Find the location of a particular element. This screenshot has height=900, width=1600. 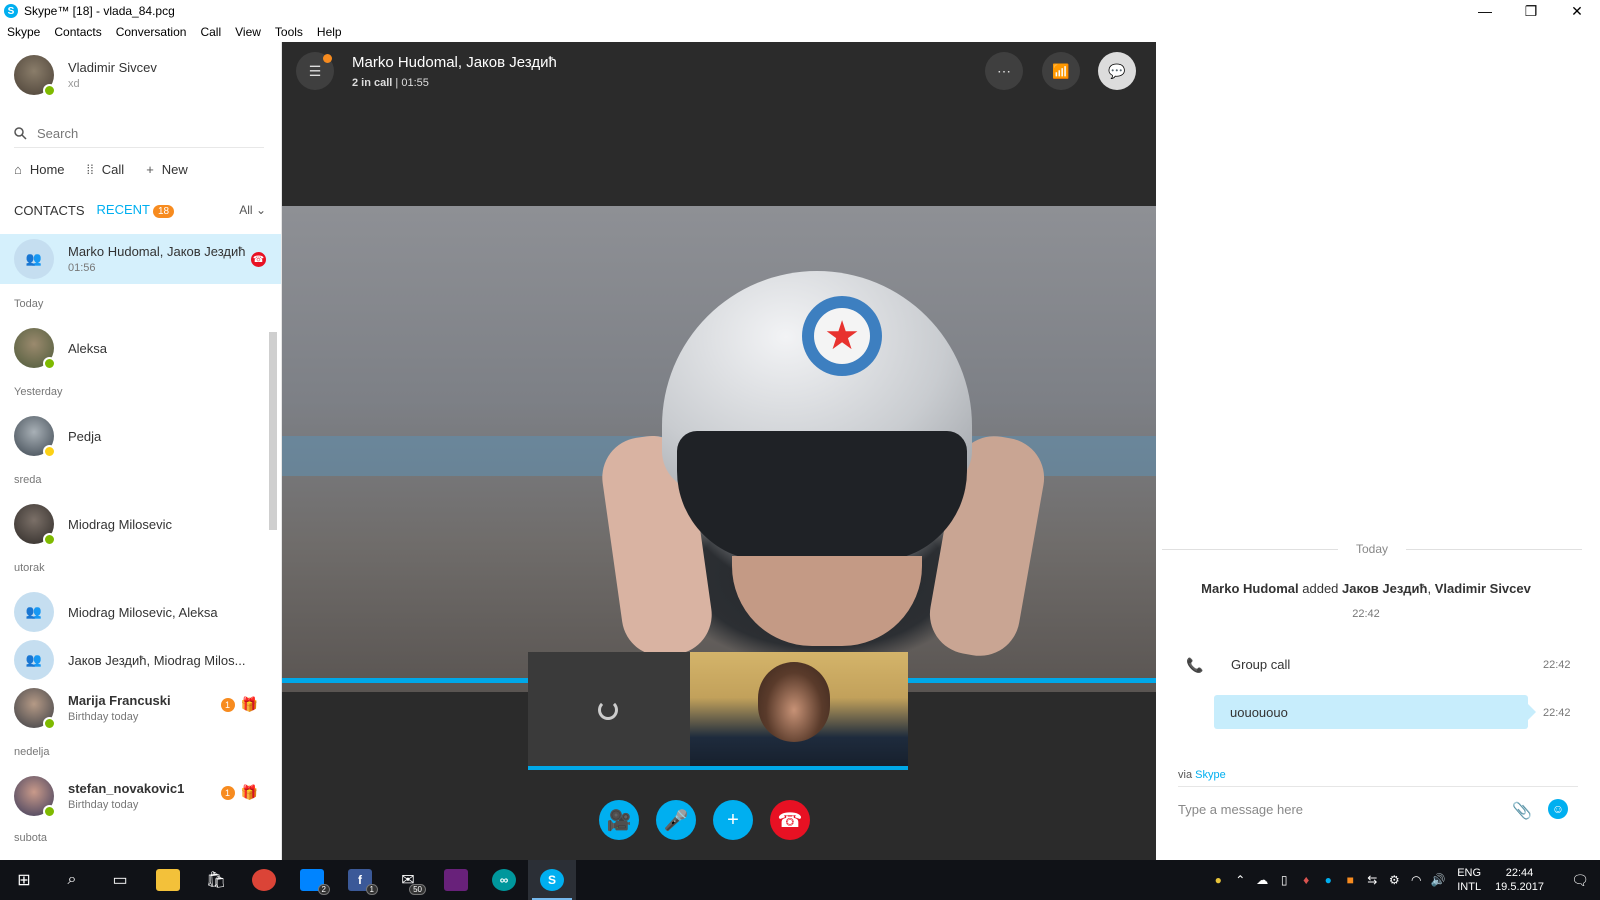

search-input: Search is located at coordinates (57, 133).